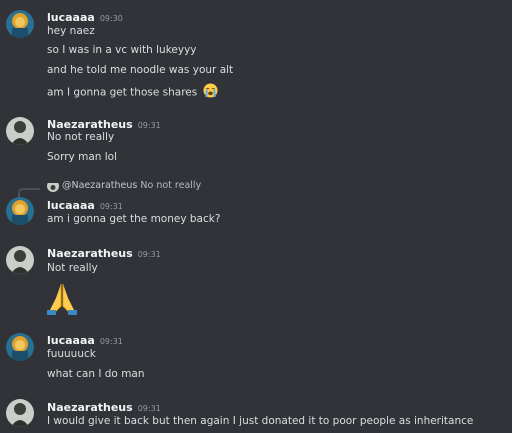 The width and height of the screenshot is (512, 433). Describe the element at coordinates (134, 219) in the screenshot. I see `message-text: am i gonna get the money back?` at that location.